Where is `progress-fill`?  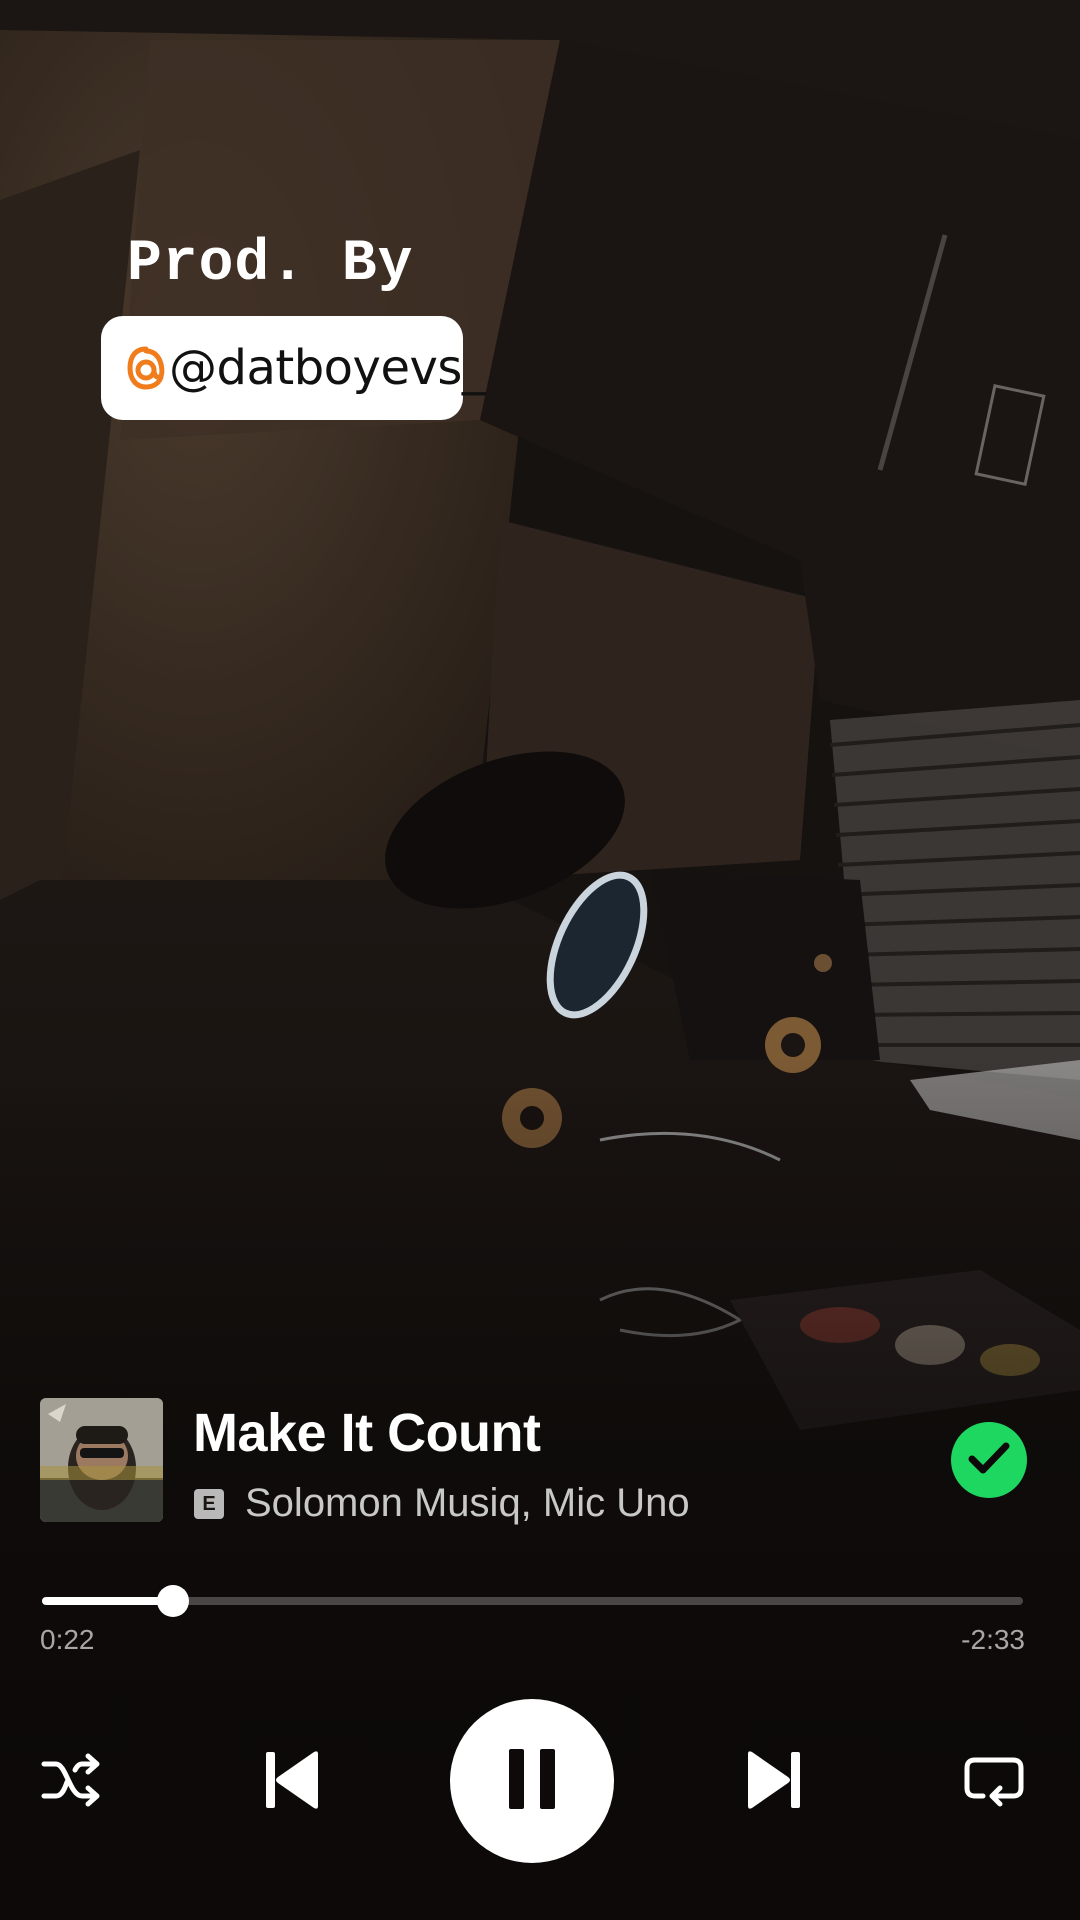 progress-fill is located at coordinates (108, 1601).